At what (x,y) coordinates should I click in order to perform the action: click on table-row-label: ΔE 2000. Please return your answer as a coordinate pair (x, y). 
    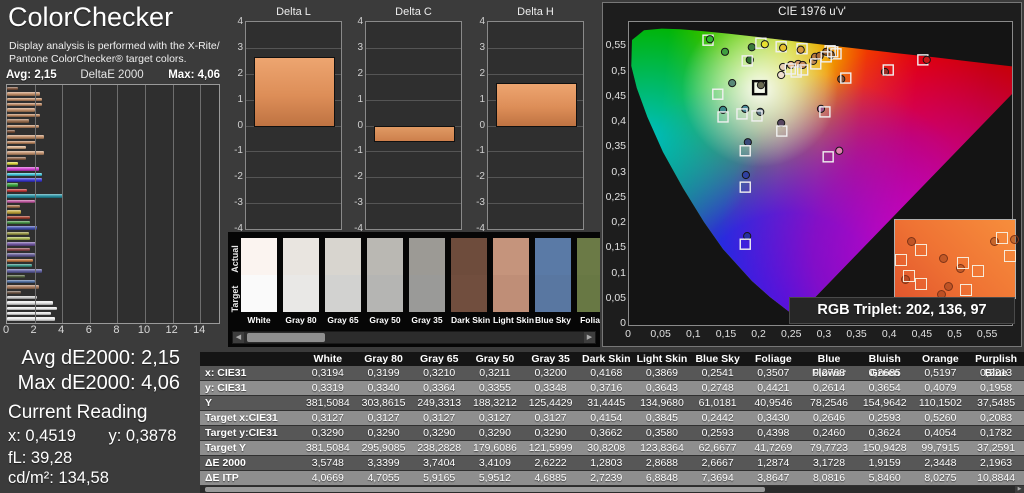
    Looking at the image, I should click on (225, 463).